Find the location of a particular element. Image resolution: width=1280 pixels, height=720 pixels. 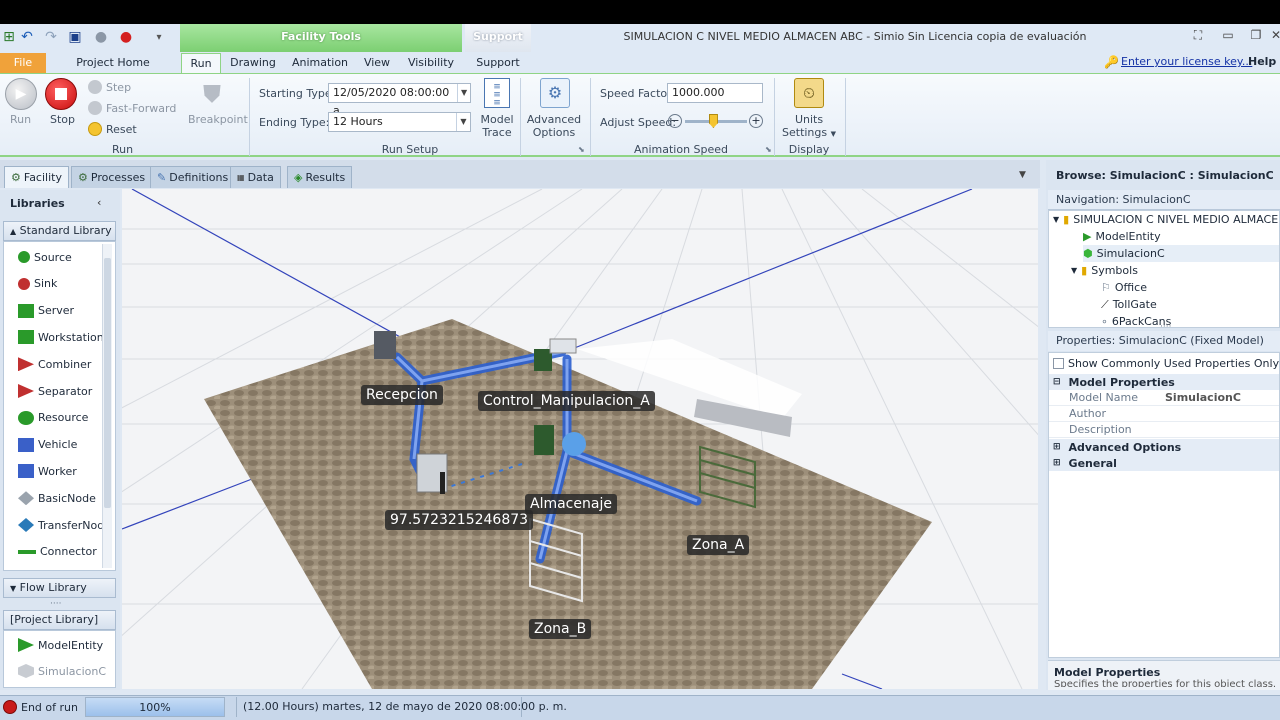

minimize-button: ▭ is located at coordinates (1228, 37).